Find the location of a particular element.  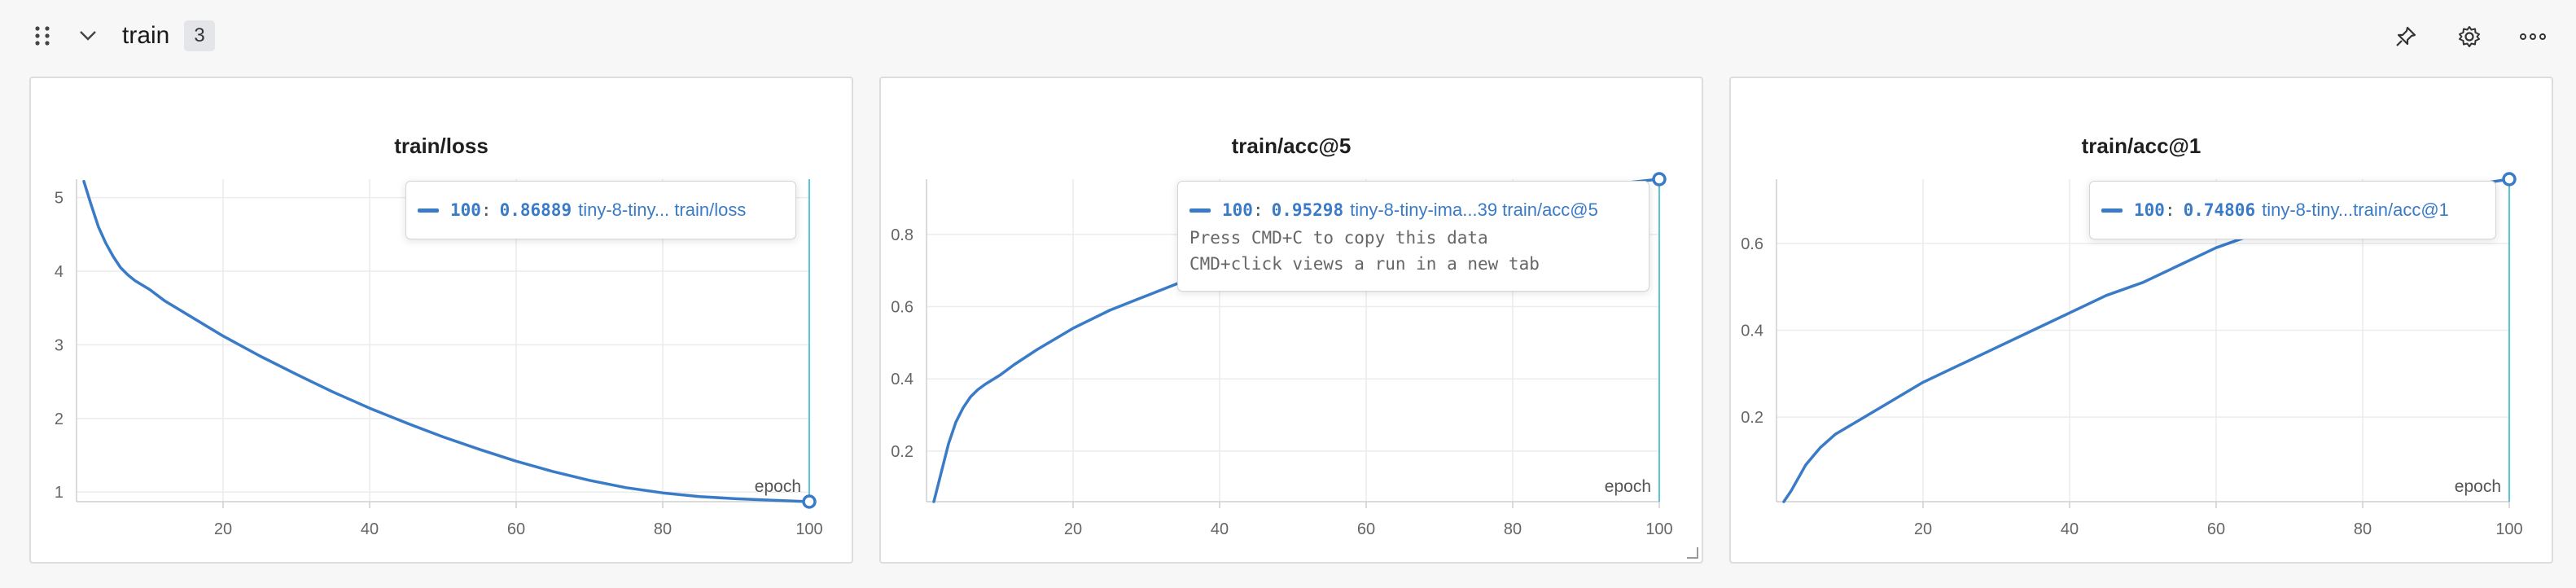

pin-icon is located at coordinates (2405, 36).